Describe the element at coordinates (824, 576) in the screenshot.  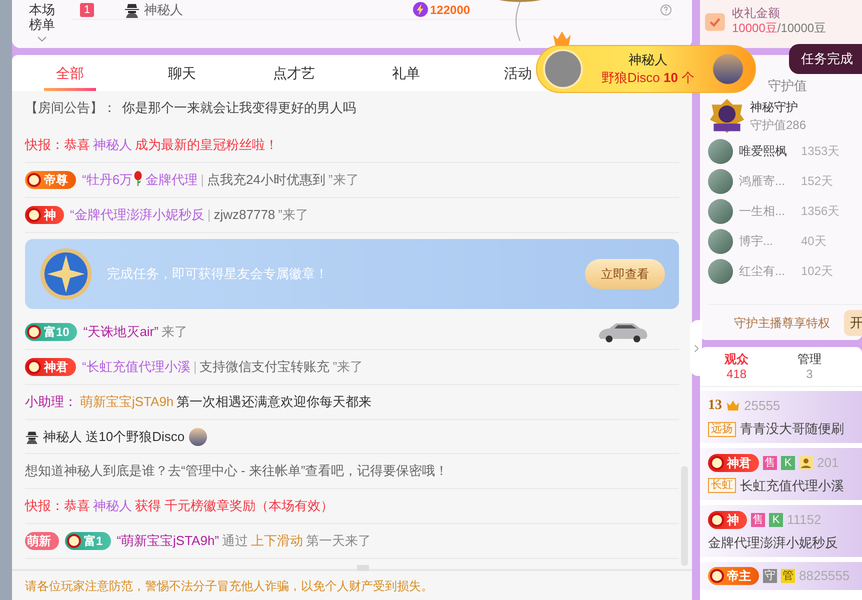
I see `user-id: 8825555` at that location.